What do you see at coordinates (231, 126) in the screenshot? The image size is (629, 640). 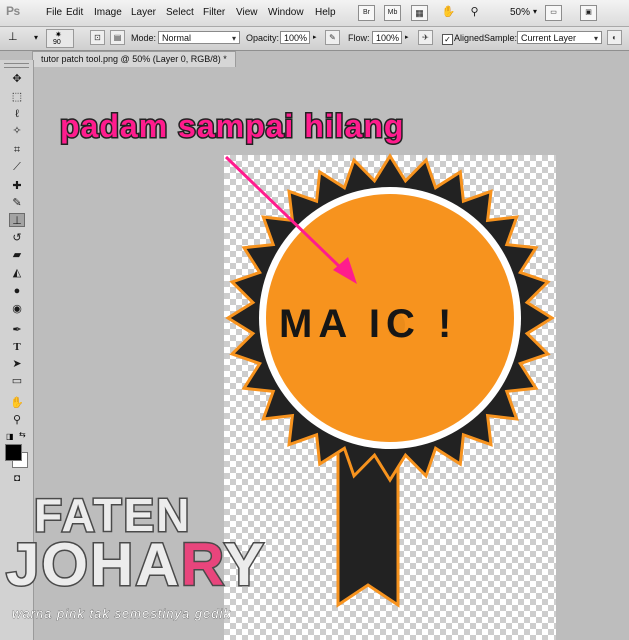 I see `annotation-text: padam sampai hilang` at bounding box center [231, 126].